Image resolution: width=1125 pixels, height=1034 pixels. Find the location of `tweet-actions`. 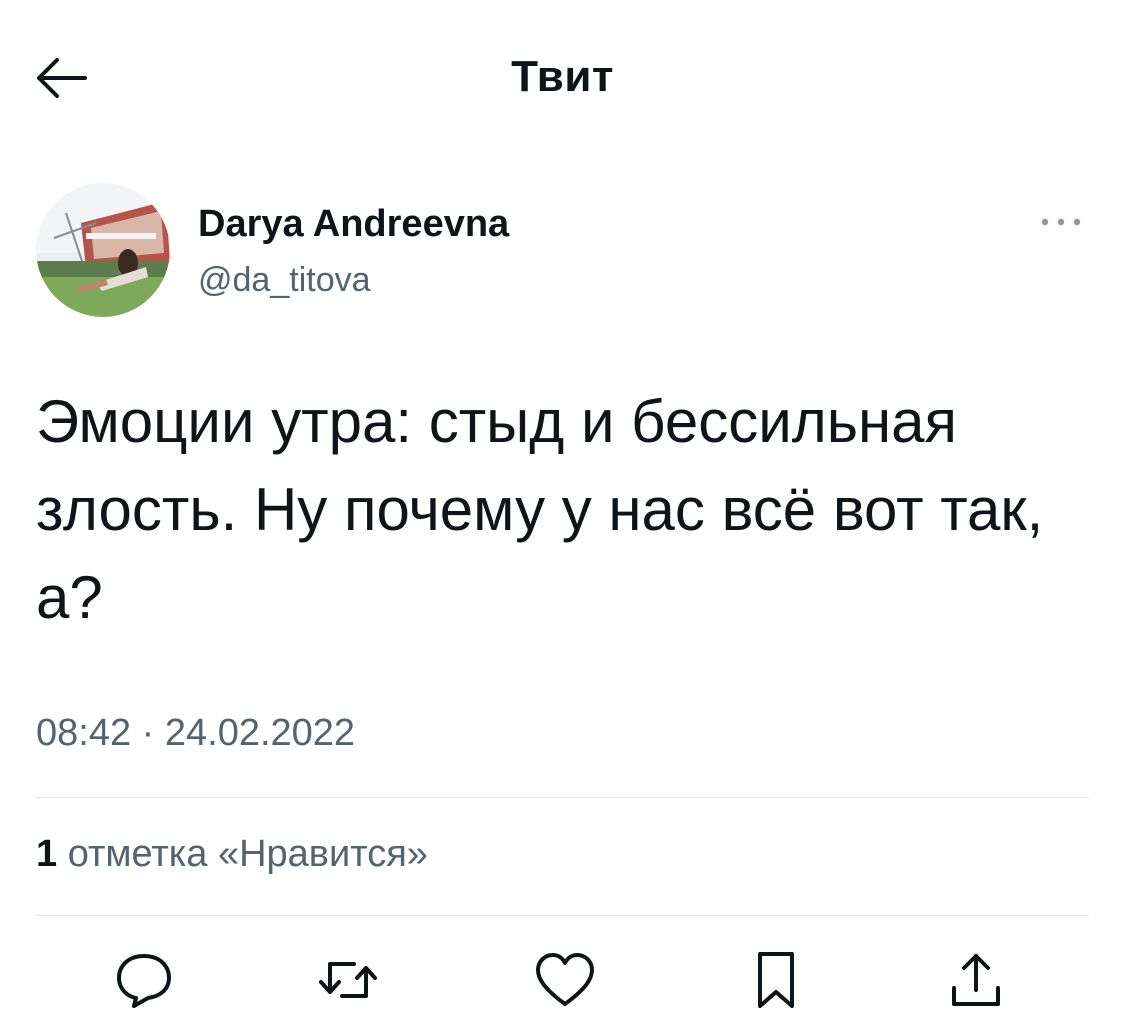

tweet-actions is located at coordinates (562, 980).